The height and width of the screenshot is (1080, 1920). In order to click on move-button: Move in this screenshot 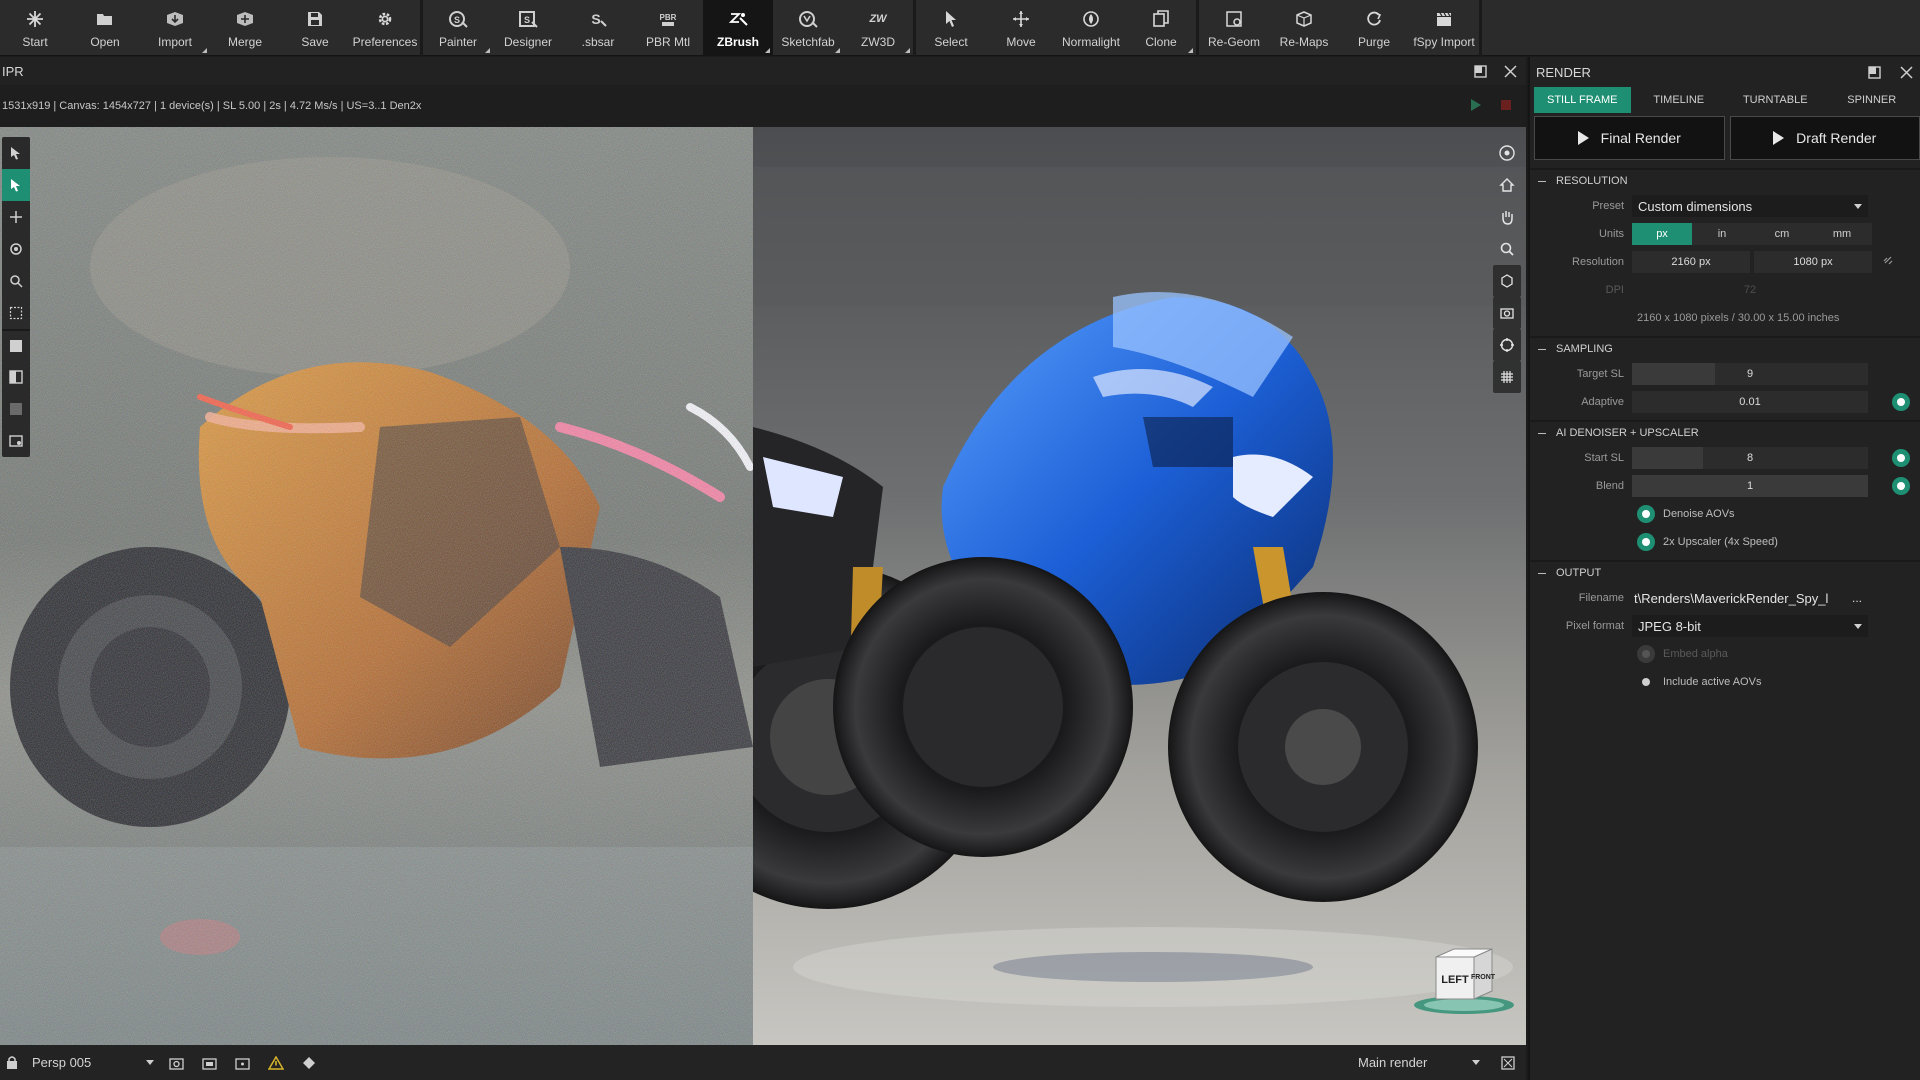, I will do `click(1021, 28)`.